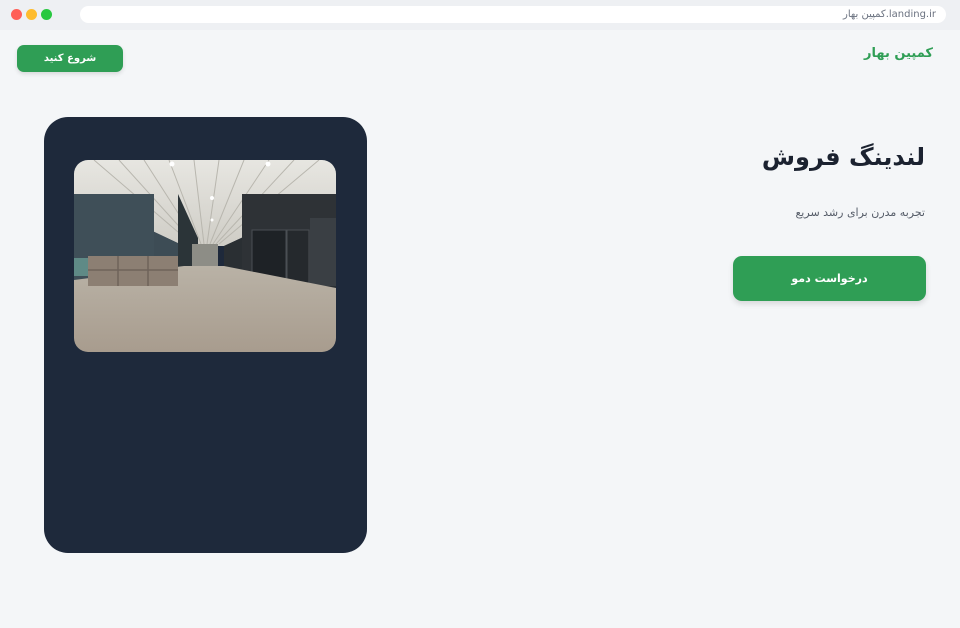 This screenshot has width=960, height=628. Describe the element at coordinates (829, 278) in the screenshot. I see `request-demo-button: درخواست دمو` at that location.